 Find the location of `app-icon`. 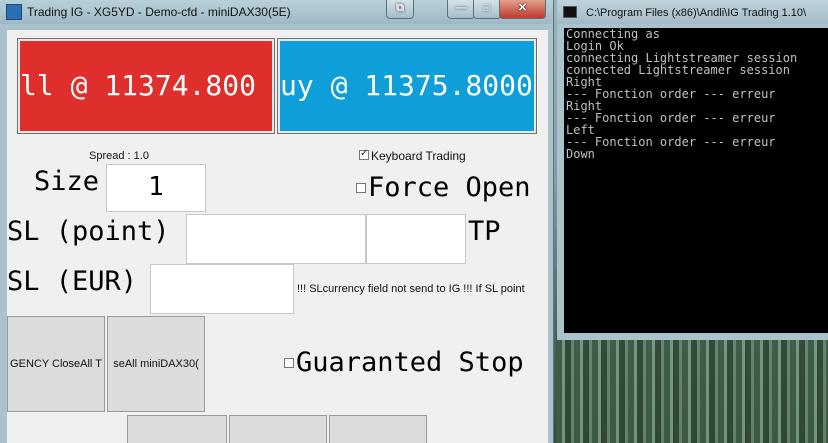

app-icon is located at coordinates (14, 12).